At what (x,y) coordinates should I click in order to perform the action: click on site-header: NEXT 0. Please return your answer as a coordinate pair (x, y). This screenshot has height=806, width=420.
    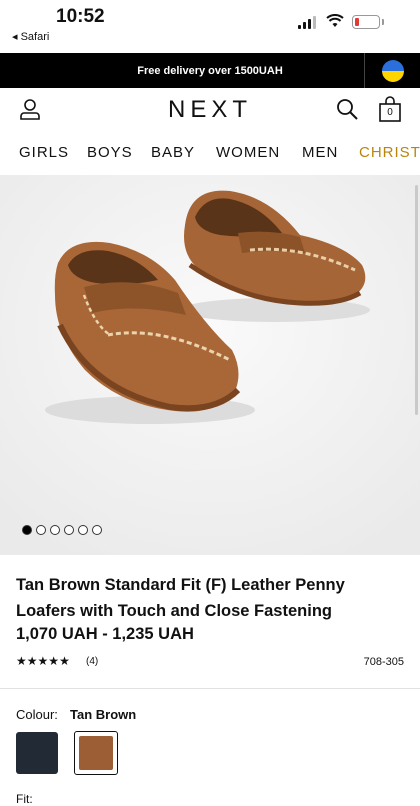
    Looking at the image, I should click on (210, 110).